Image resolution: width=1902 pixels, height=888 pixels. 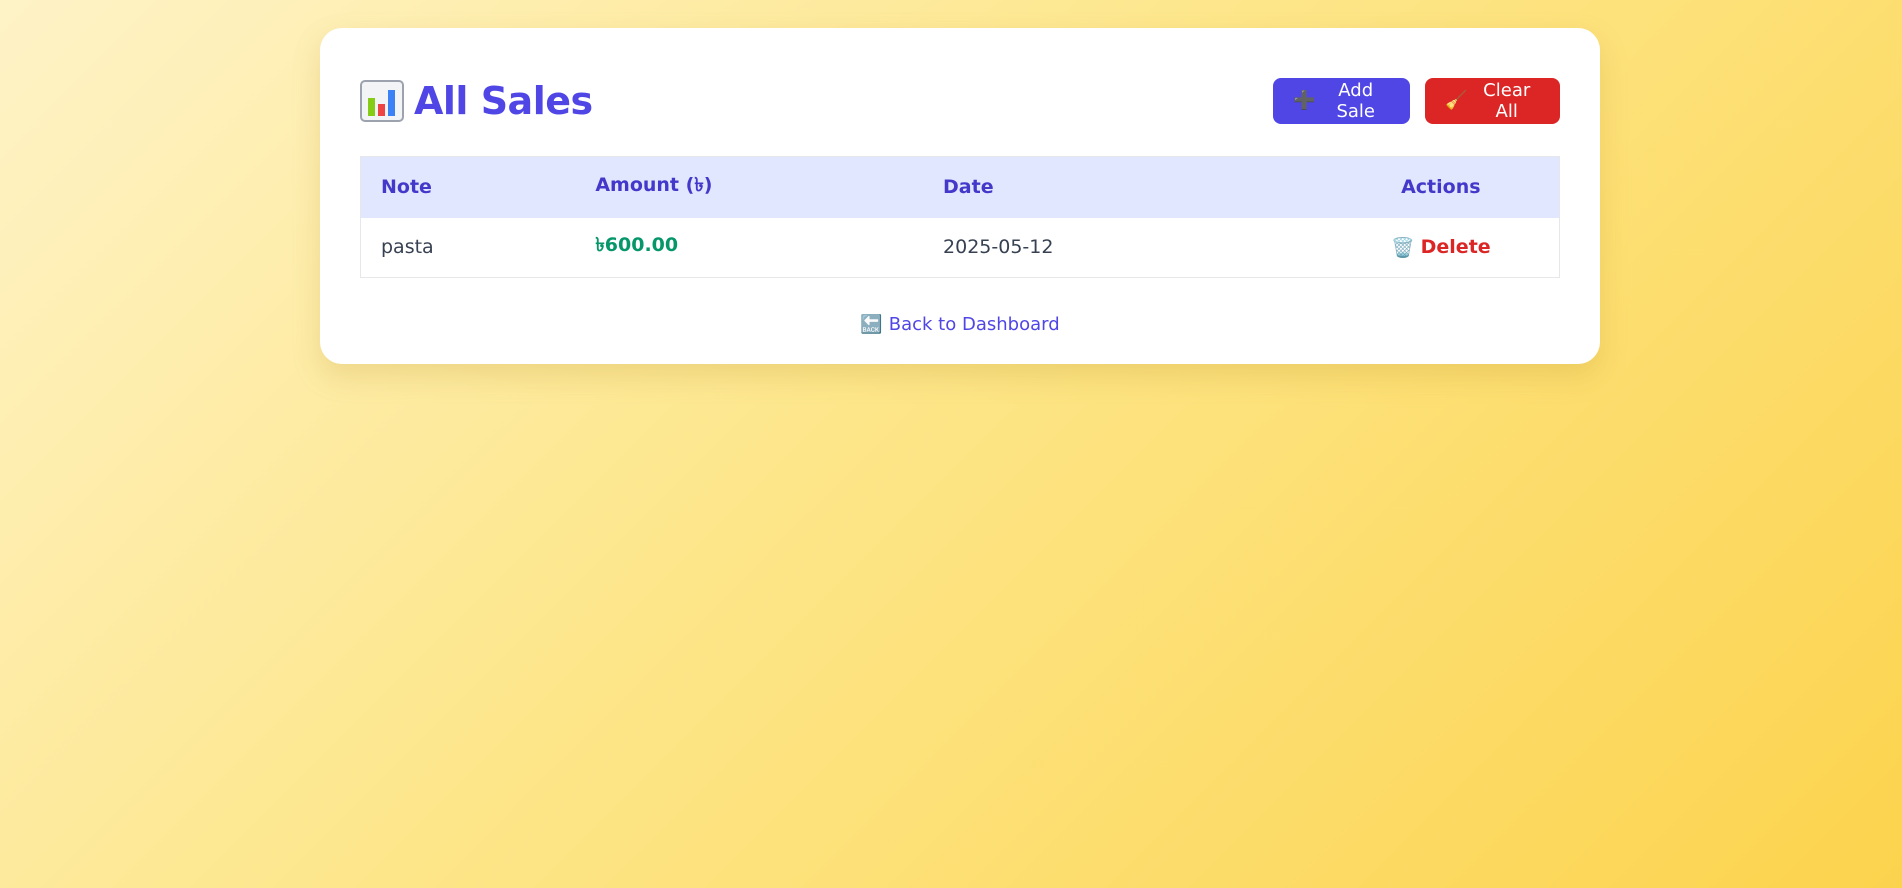 I want to click on column-header-amount: Amount (৳), so click(x=654, y=185).